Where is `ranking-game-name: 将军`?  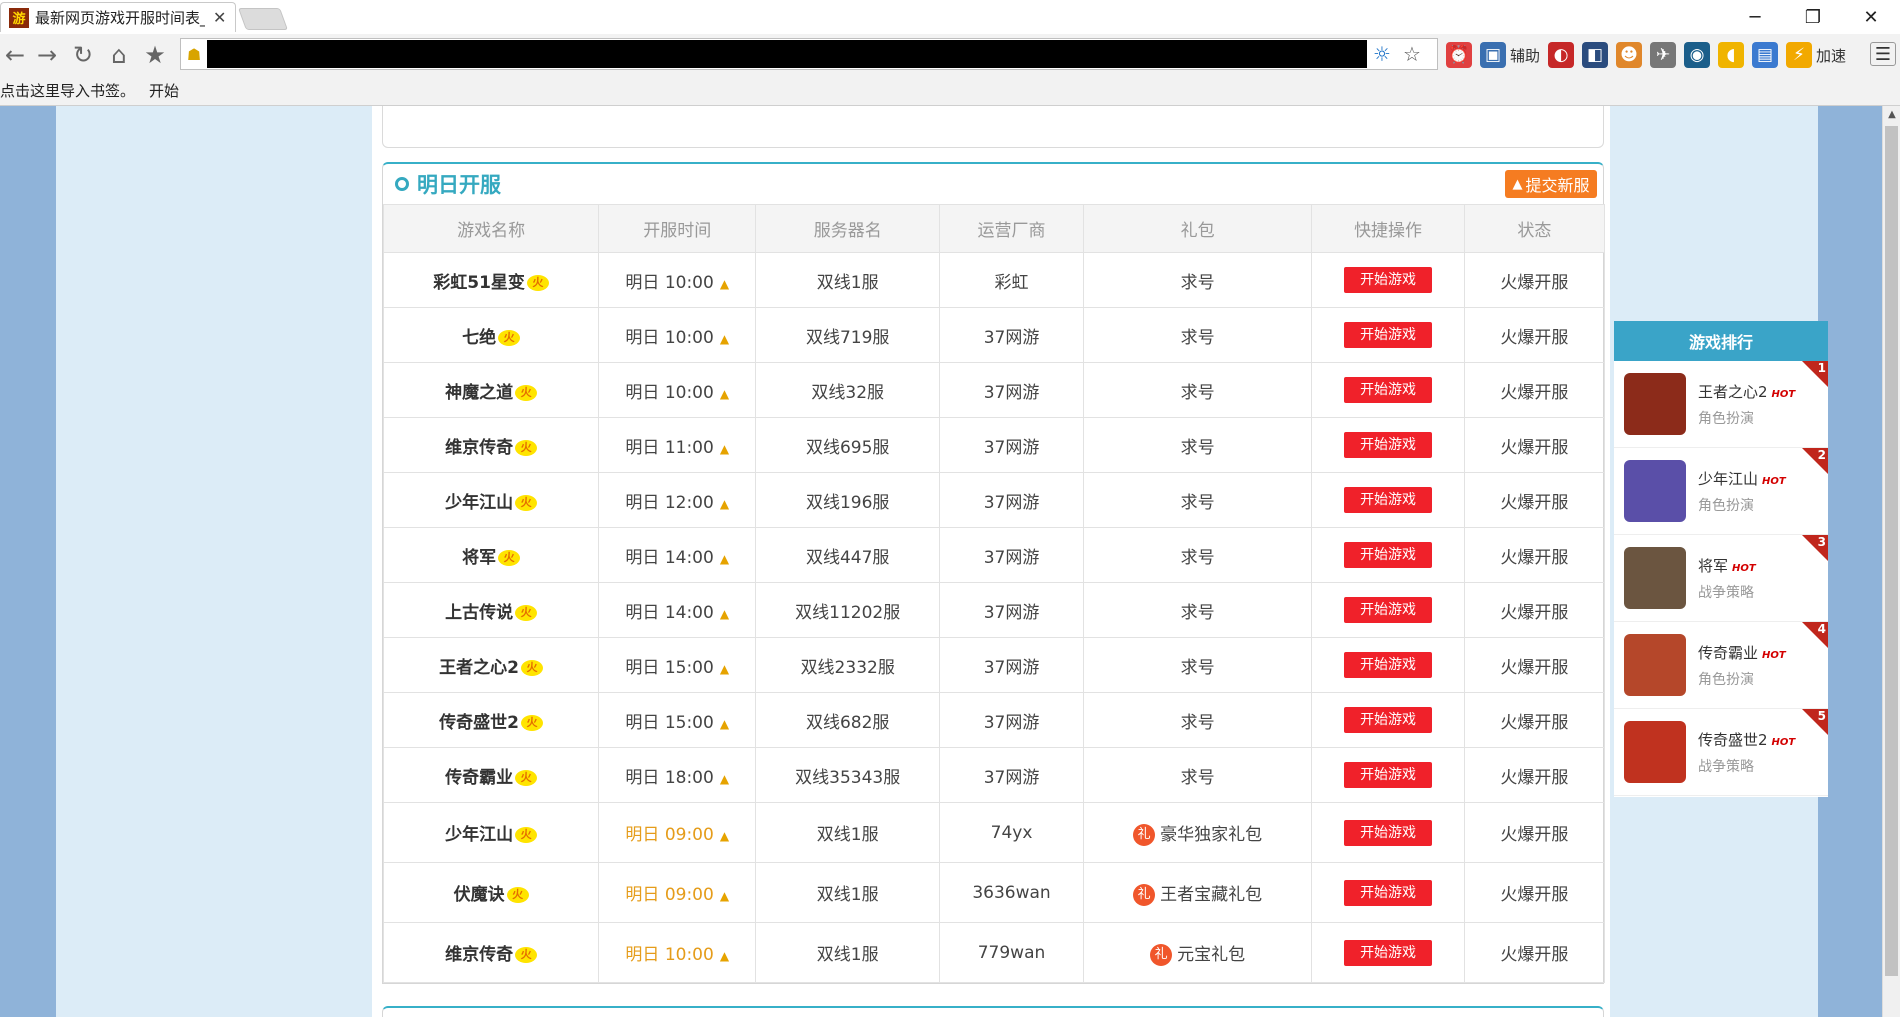 ranking-game-name: 将军 is located at coordinates (1713, 566).